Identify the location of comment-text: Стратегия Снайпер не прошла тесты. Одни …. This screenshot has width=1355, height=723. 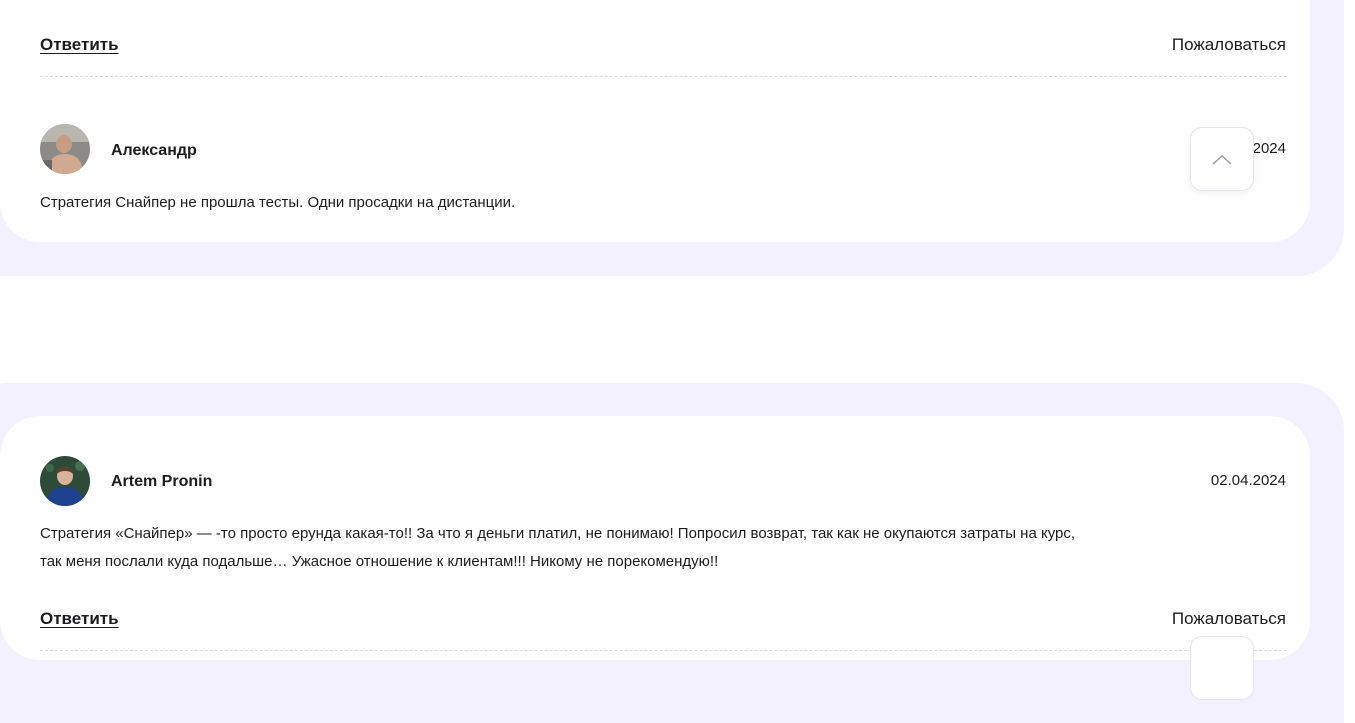
(278, 202).